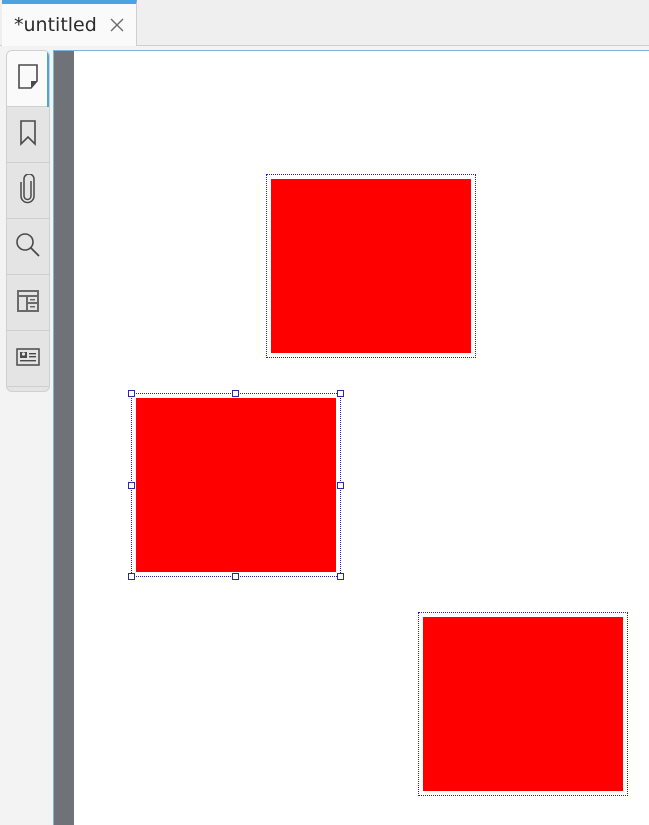 Image resolution: width=649 pixels, height=825 pixels. I want to click on resize-handle-right, so click(340, 485).